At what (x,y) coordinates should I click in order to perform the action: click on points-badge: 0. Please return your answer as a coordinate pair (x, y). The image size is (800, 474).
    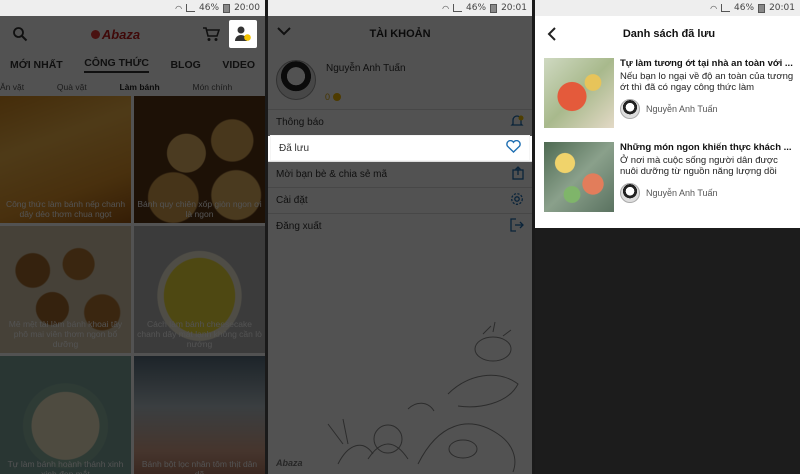
    Looking at the image, I should click on (333, 97).